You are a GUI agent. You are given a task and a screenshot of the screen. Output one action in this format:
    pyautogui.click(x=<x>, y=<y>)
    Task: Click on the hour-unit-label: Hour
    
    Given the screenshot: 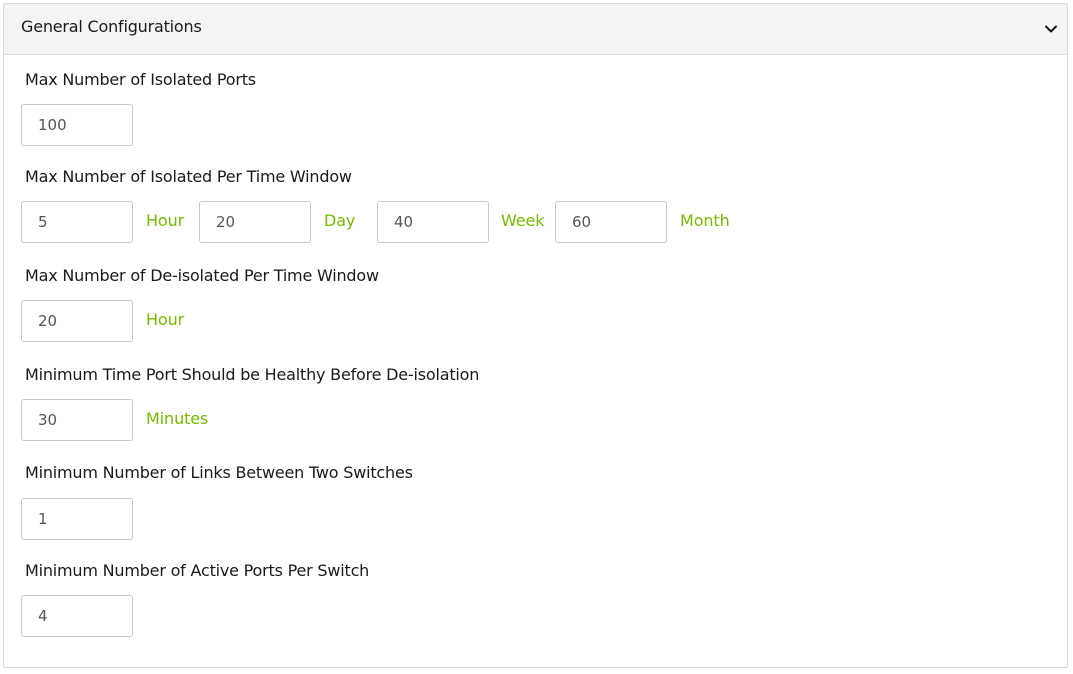 What is the action you would take?
    pyautogui.click(x=165, y=220)
    